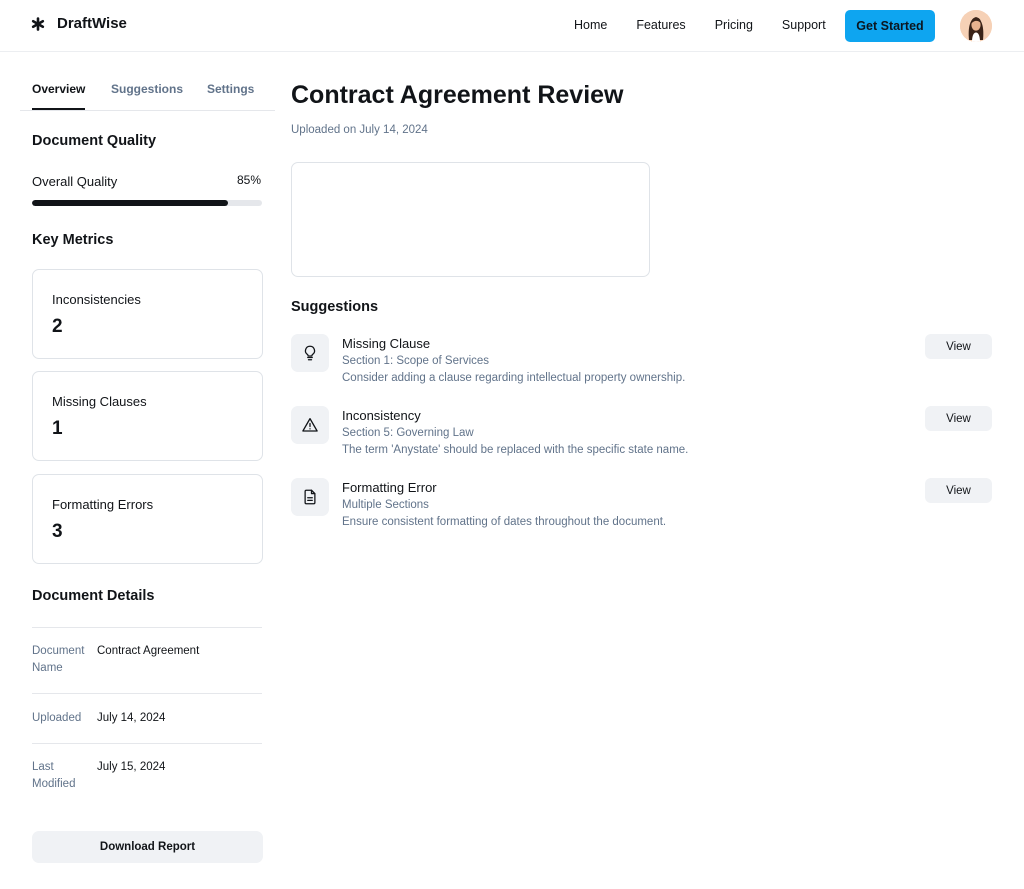 This screenshot has height=889, width=1024. I want to click on brand: DraftWise, so click(79, 23).